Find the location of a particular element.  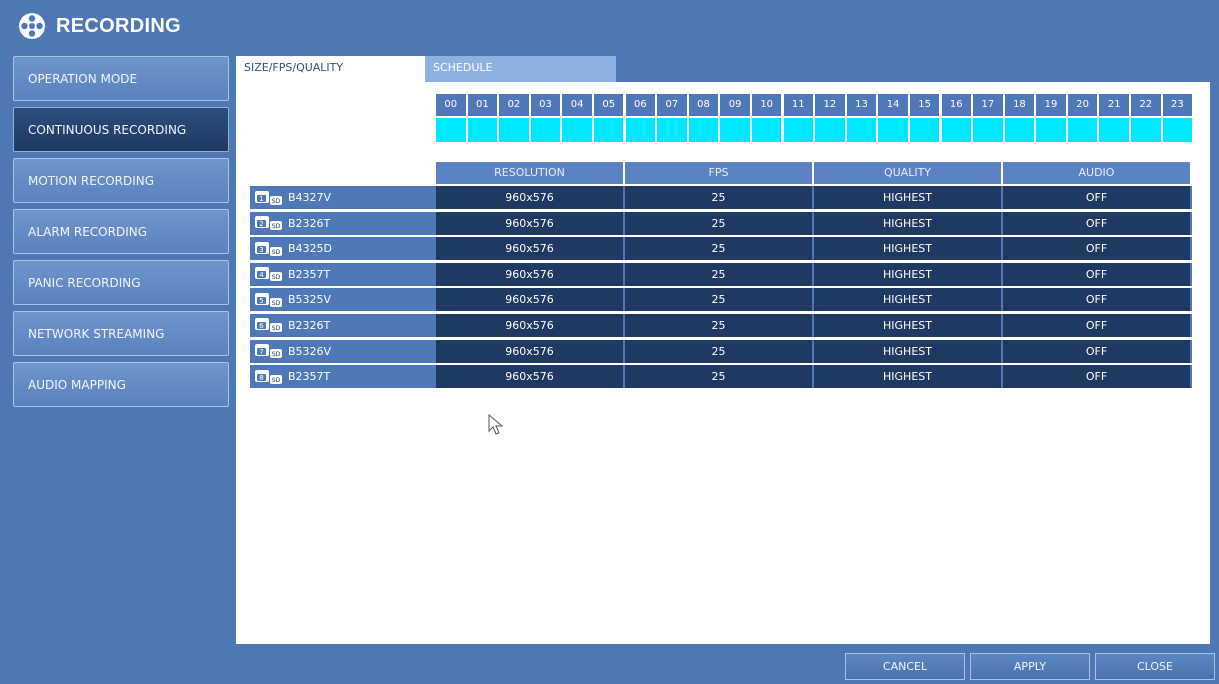

hour-column: 17 is located at coordinates (989, 118).